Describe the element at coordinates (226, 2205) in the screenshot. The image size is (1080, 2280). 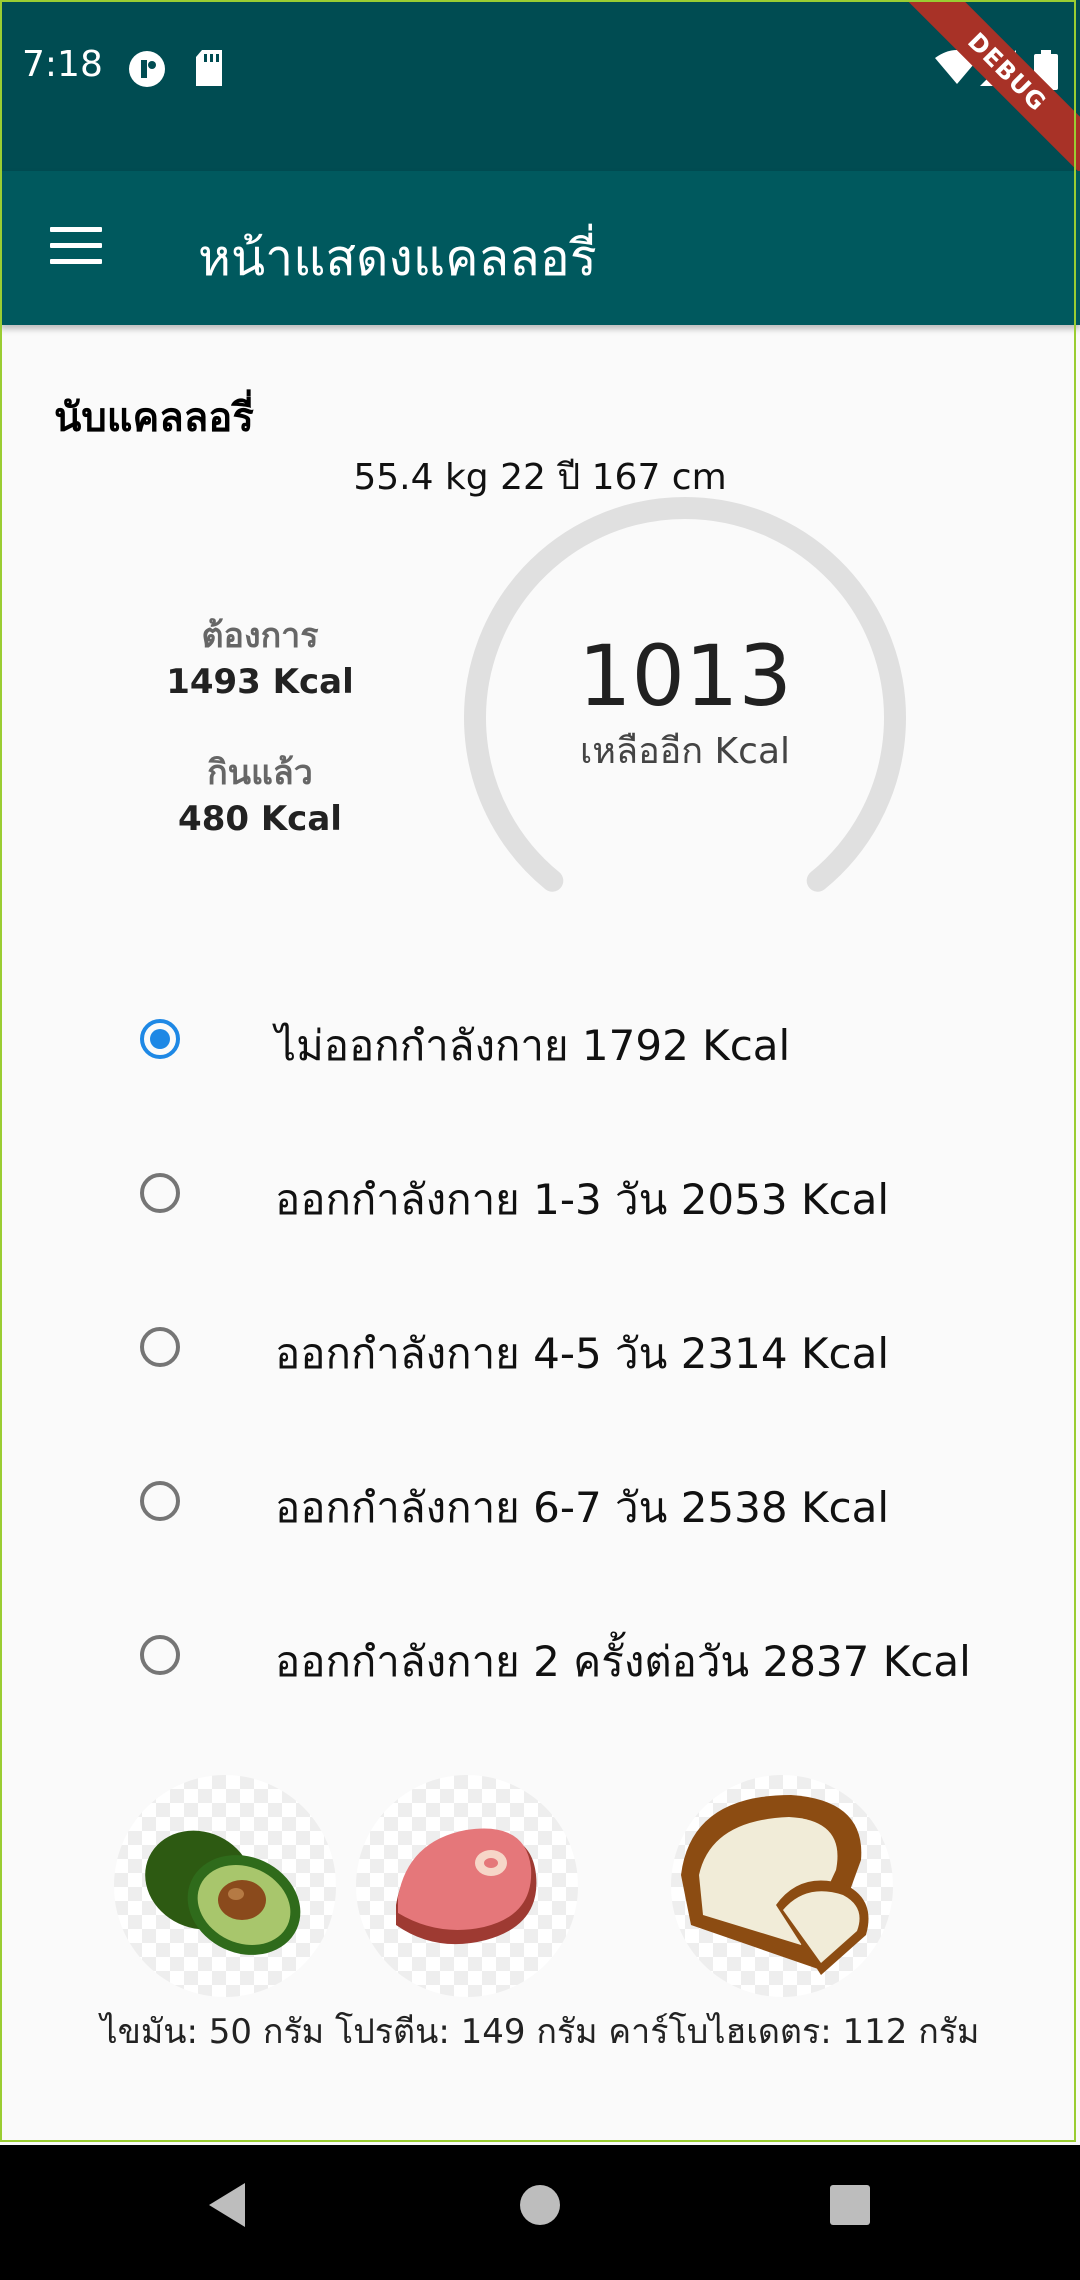
I see `back-icon` at that location.